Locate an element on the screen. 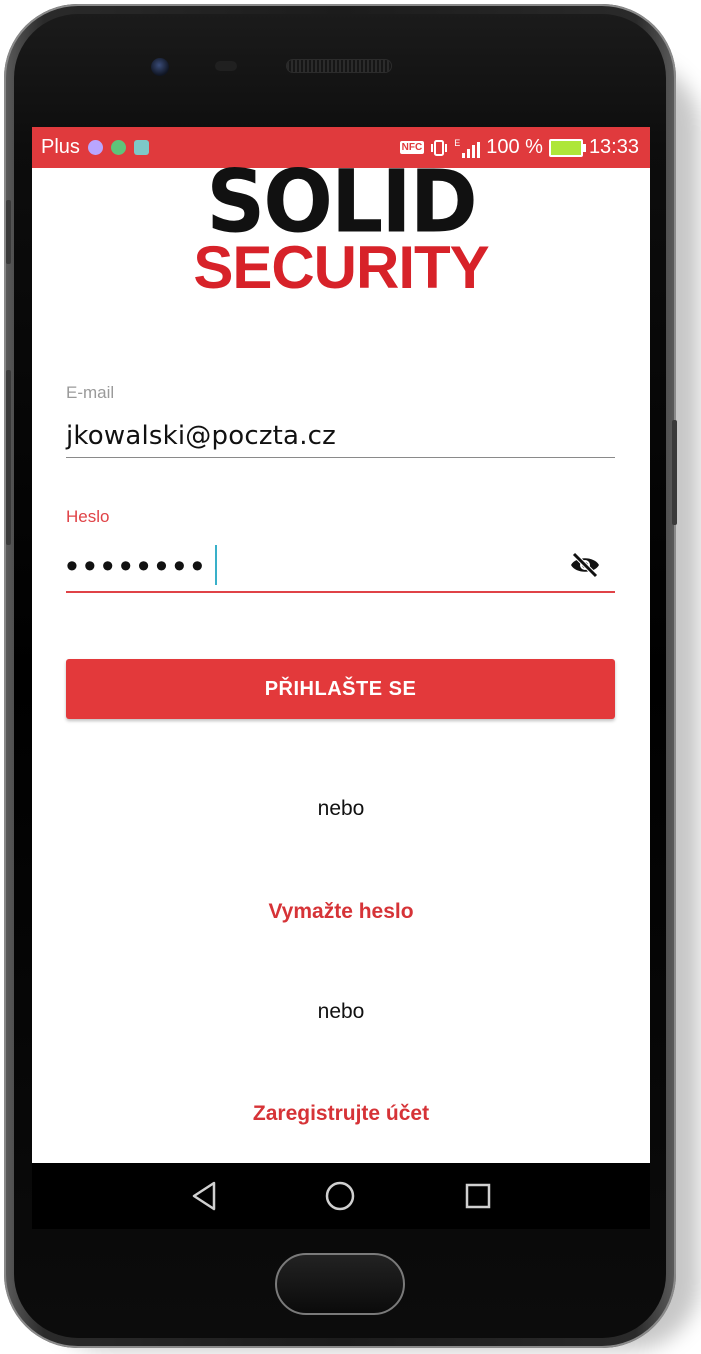 The height and width of the screenshot is (1354, 701). back-icon is located at coordinates (204, 1196).